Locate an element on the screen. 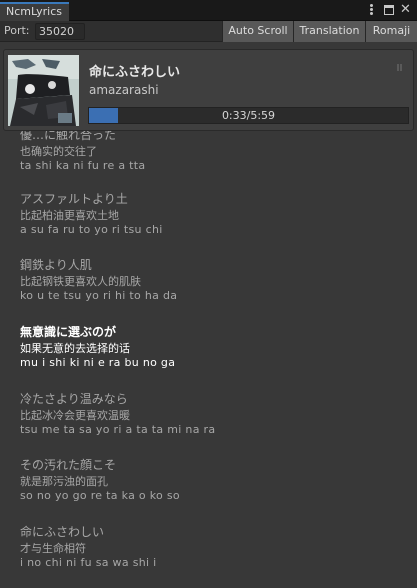 This screenshot has width=417, height=588. progress-time: 0:33/5:59 is located at coordinates (248, 115).